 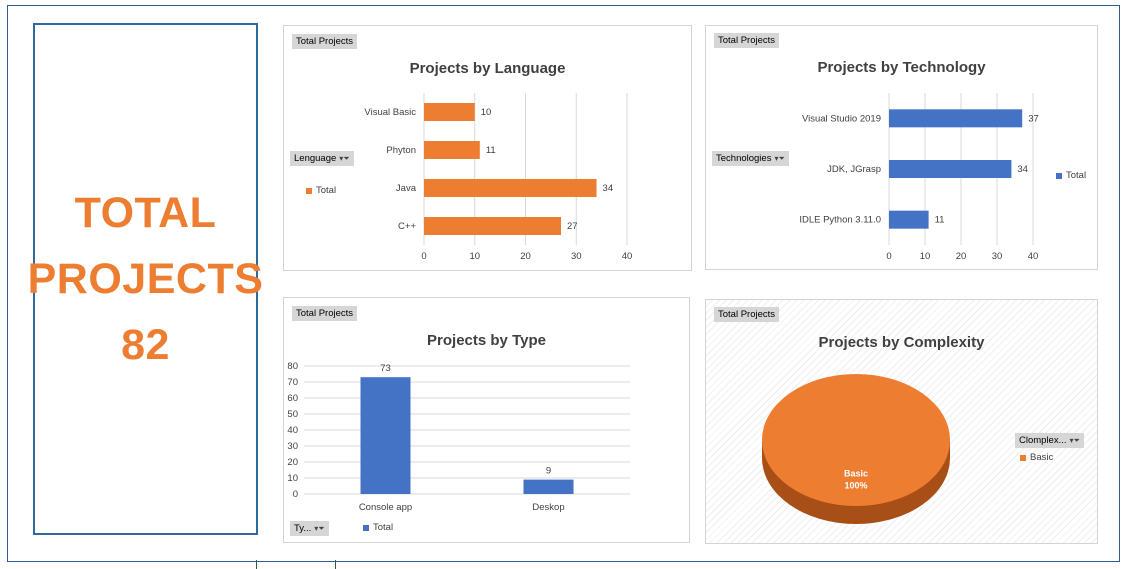 What do you see at coordinates (856, 473) in the screenshot?
I see `slice-label: Basic` at bounding box center [856, 473].